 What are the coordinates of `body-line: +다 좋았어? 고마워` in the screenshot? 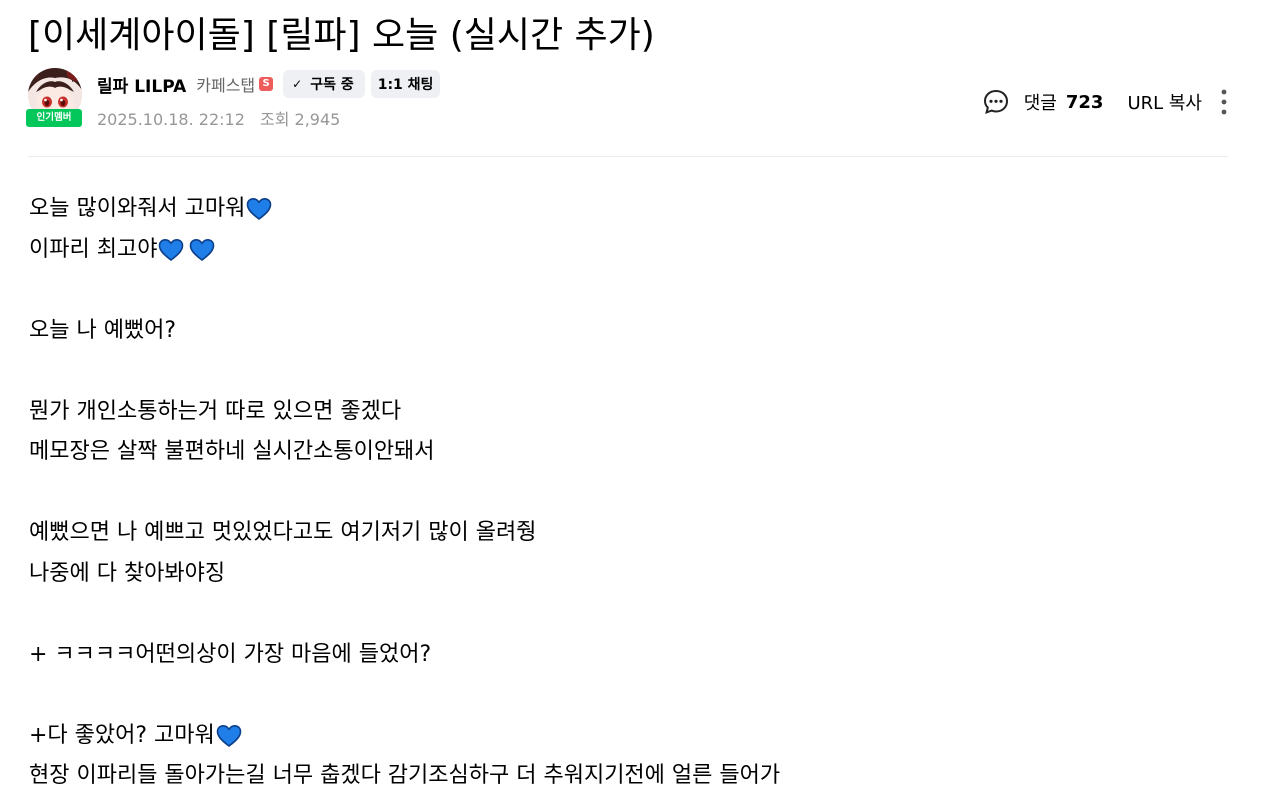 It's located at (629, 736).